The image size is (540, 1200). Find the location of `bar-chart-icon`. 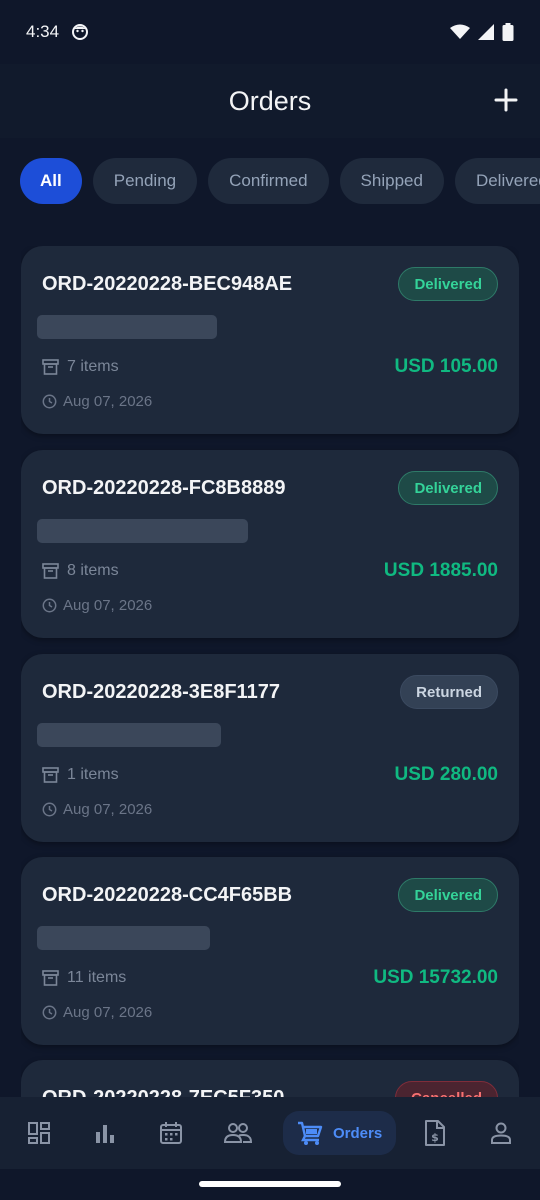

bar-chart-icon is located at coordinates (105, 1134).